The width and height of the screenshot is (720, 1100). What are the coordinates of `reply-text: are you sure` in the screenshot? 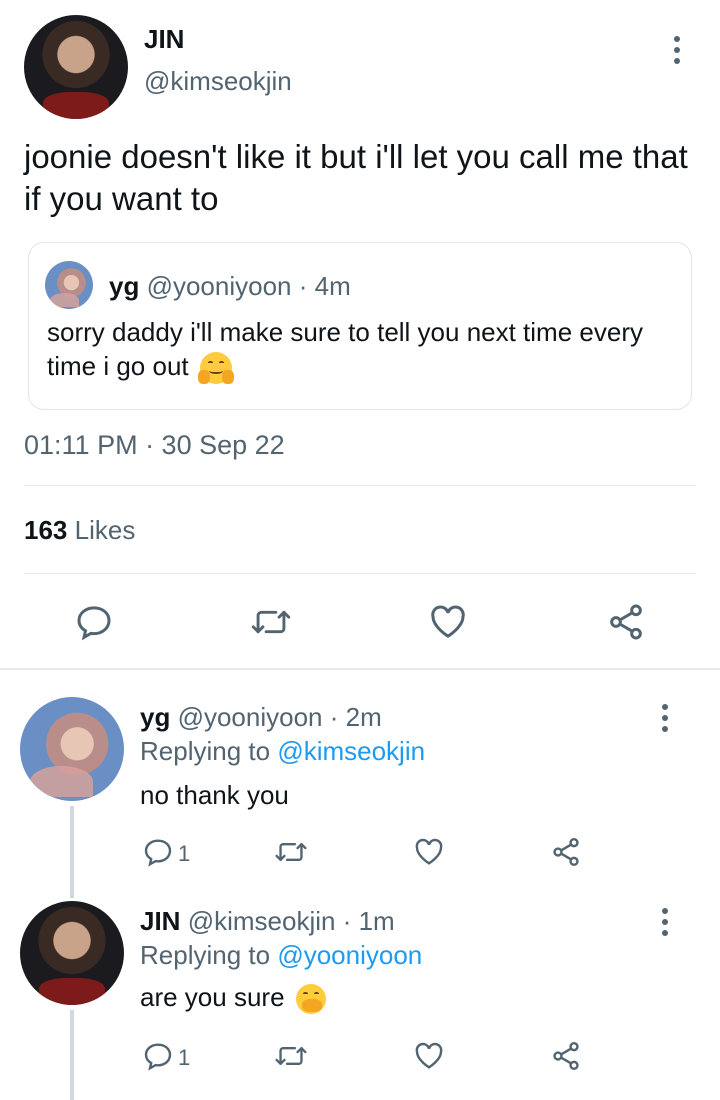 It's located at (212, 997).